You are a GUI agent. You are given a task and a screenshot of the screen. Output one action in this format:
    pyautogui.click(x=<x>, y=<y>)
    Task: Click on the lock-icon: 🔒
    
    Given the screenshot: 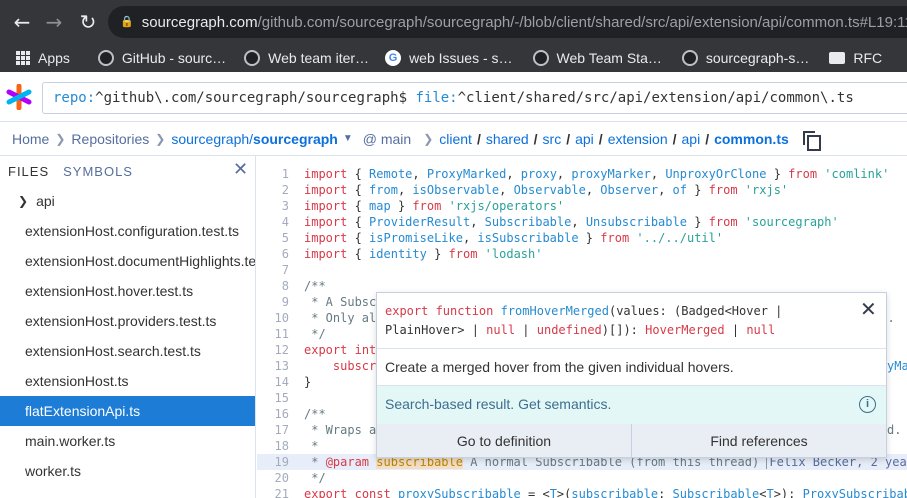 What is the action you would take?
    pyautogui.click(x=127, y=21)
    